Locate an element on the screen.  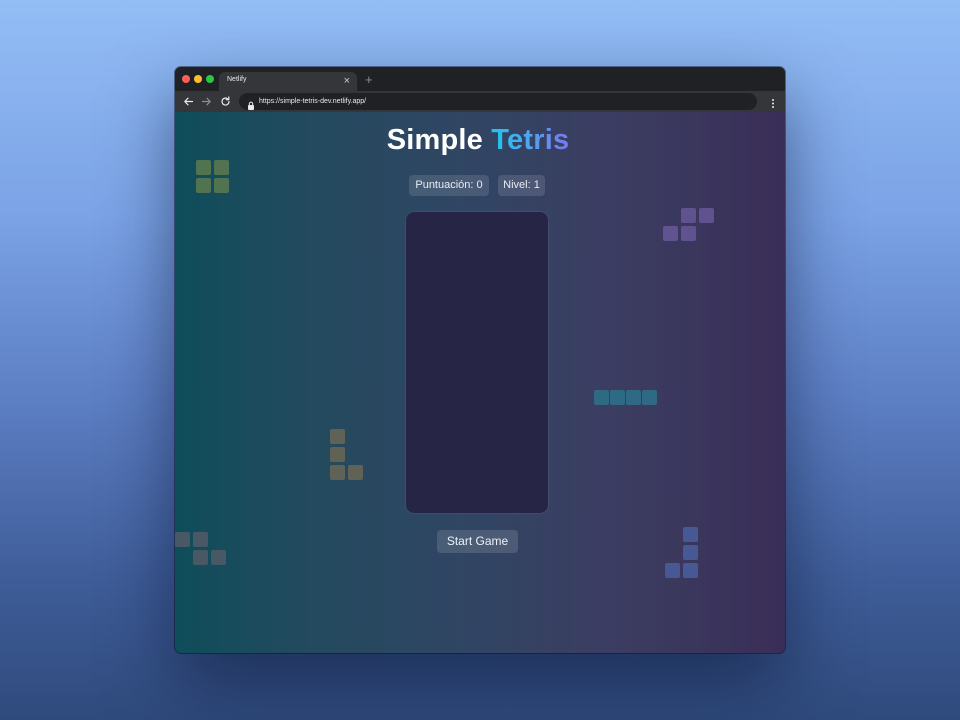
browser-toolbar: https://simple-tetris-dev.netlify.app/ is located at coordinates (480, 101).